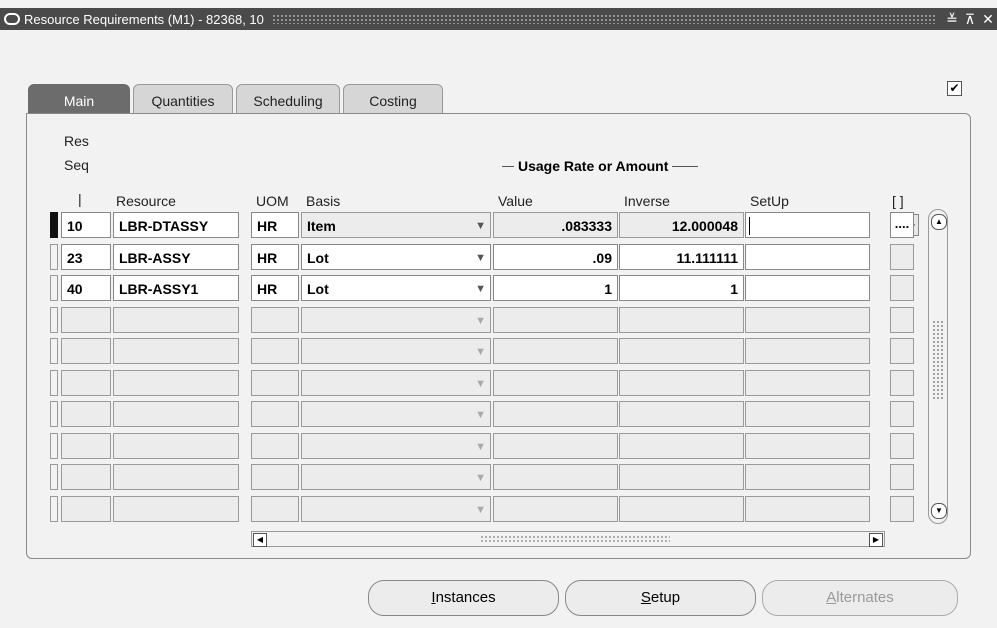 Image resolution: width=997 pixels, height=628 pixels. Describe the element at coordinates (660, 598) in the screenshot. I see `setup-button: Setup` at that location.